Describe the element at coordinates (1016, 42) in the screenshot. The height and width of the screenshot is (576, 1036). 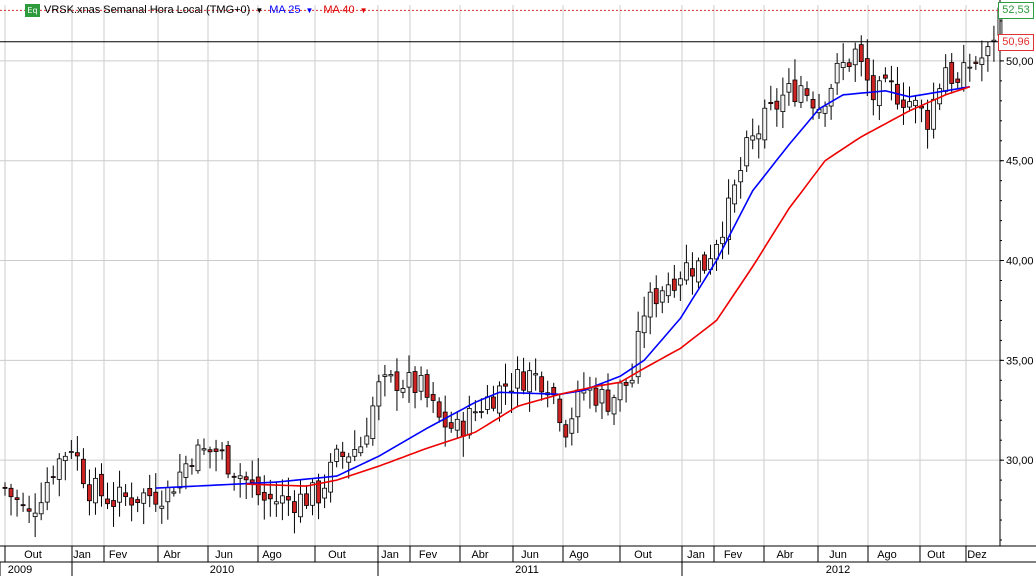
I see `reference-price-tag: 50,96` at that location.